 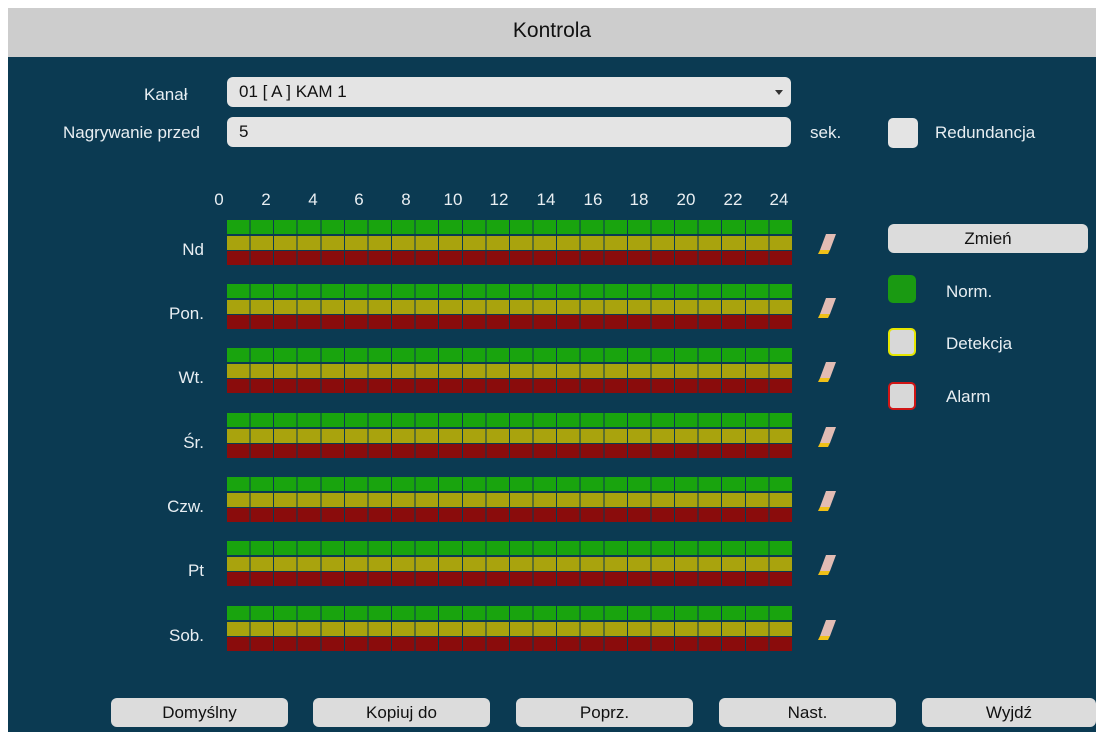 What do you see at coordinates (199, 712) in the screenshot?
I see `default-button: Domyślny` at bounding box center [199, 712].